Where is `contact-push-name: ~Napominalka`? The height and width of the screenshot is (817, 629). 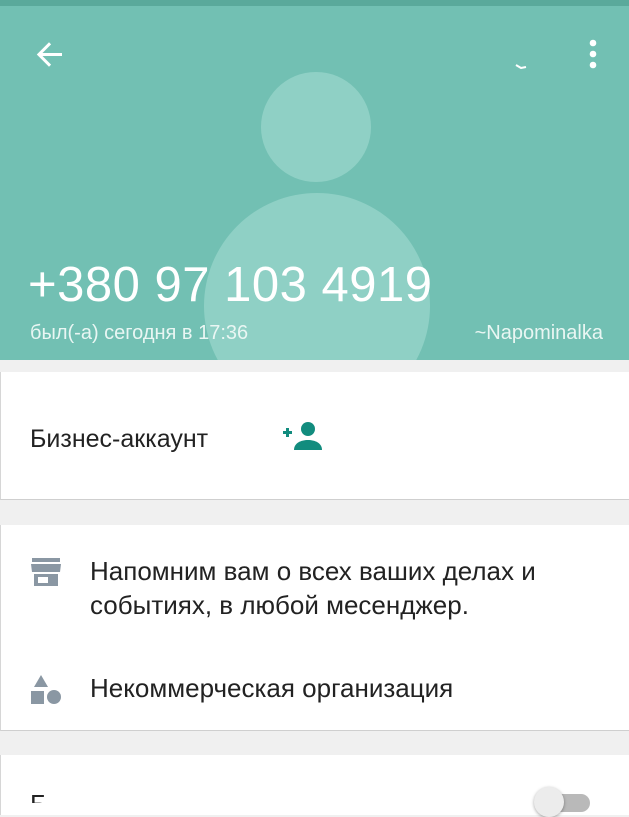 contact-push-name: ~Napominalka is located at coordinates (538, 333).